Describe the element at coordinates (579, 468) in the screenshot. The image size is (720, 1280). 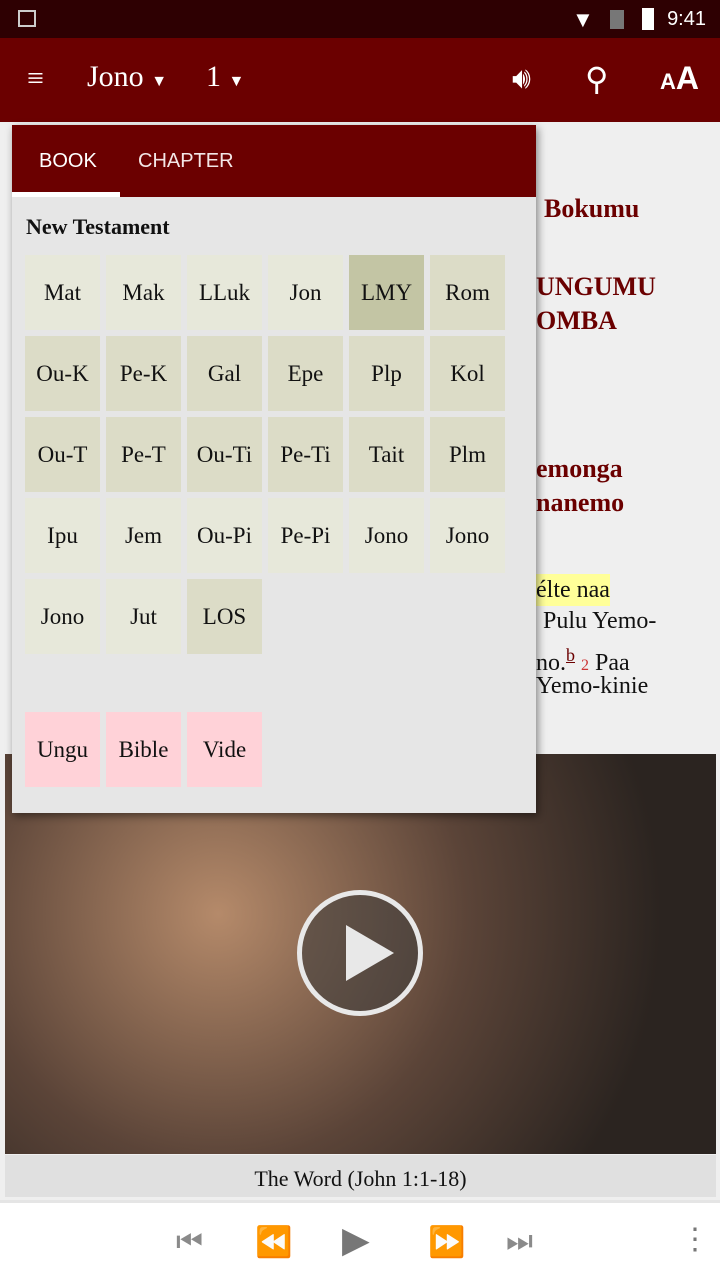
I see `heading: emonga` at that location.